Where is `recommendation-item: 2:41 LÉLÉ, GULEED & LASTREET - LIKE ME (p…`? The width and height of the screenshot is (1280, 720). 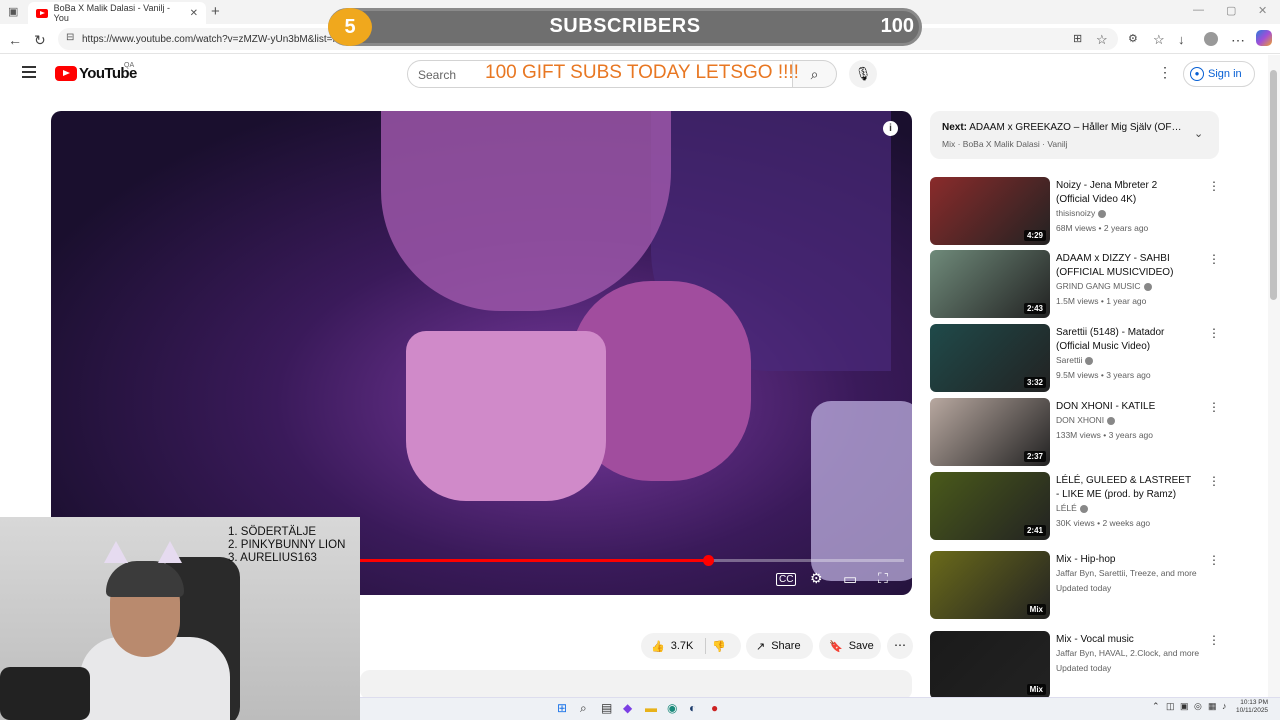 recommendation-item: 2:41 LÉLÉ, GULEED & LASTREET - LIKE ME (p… is located at coordinates (1075, 506).